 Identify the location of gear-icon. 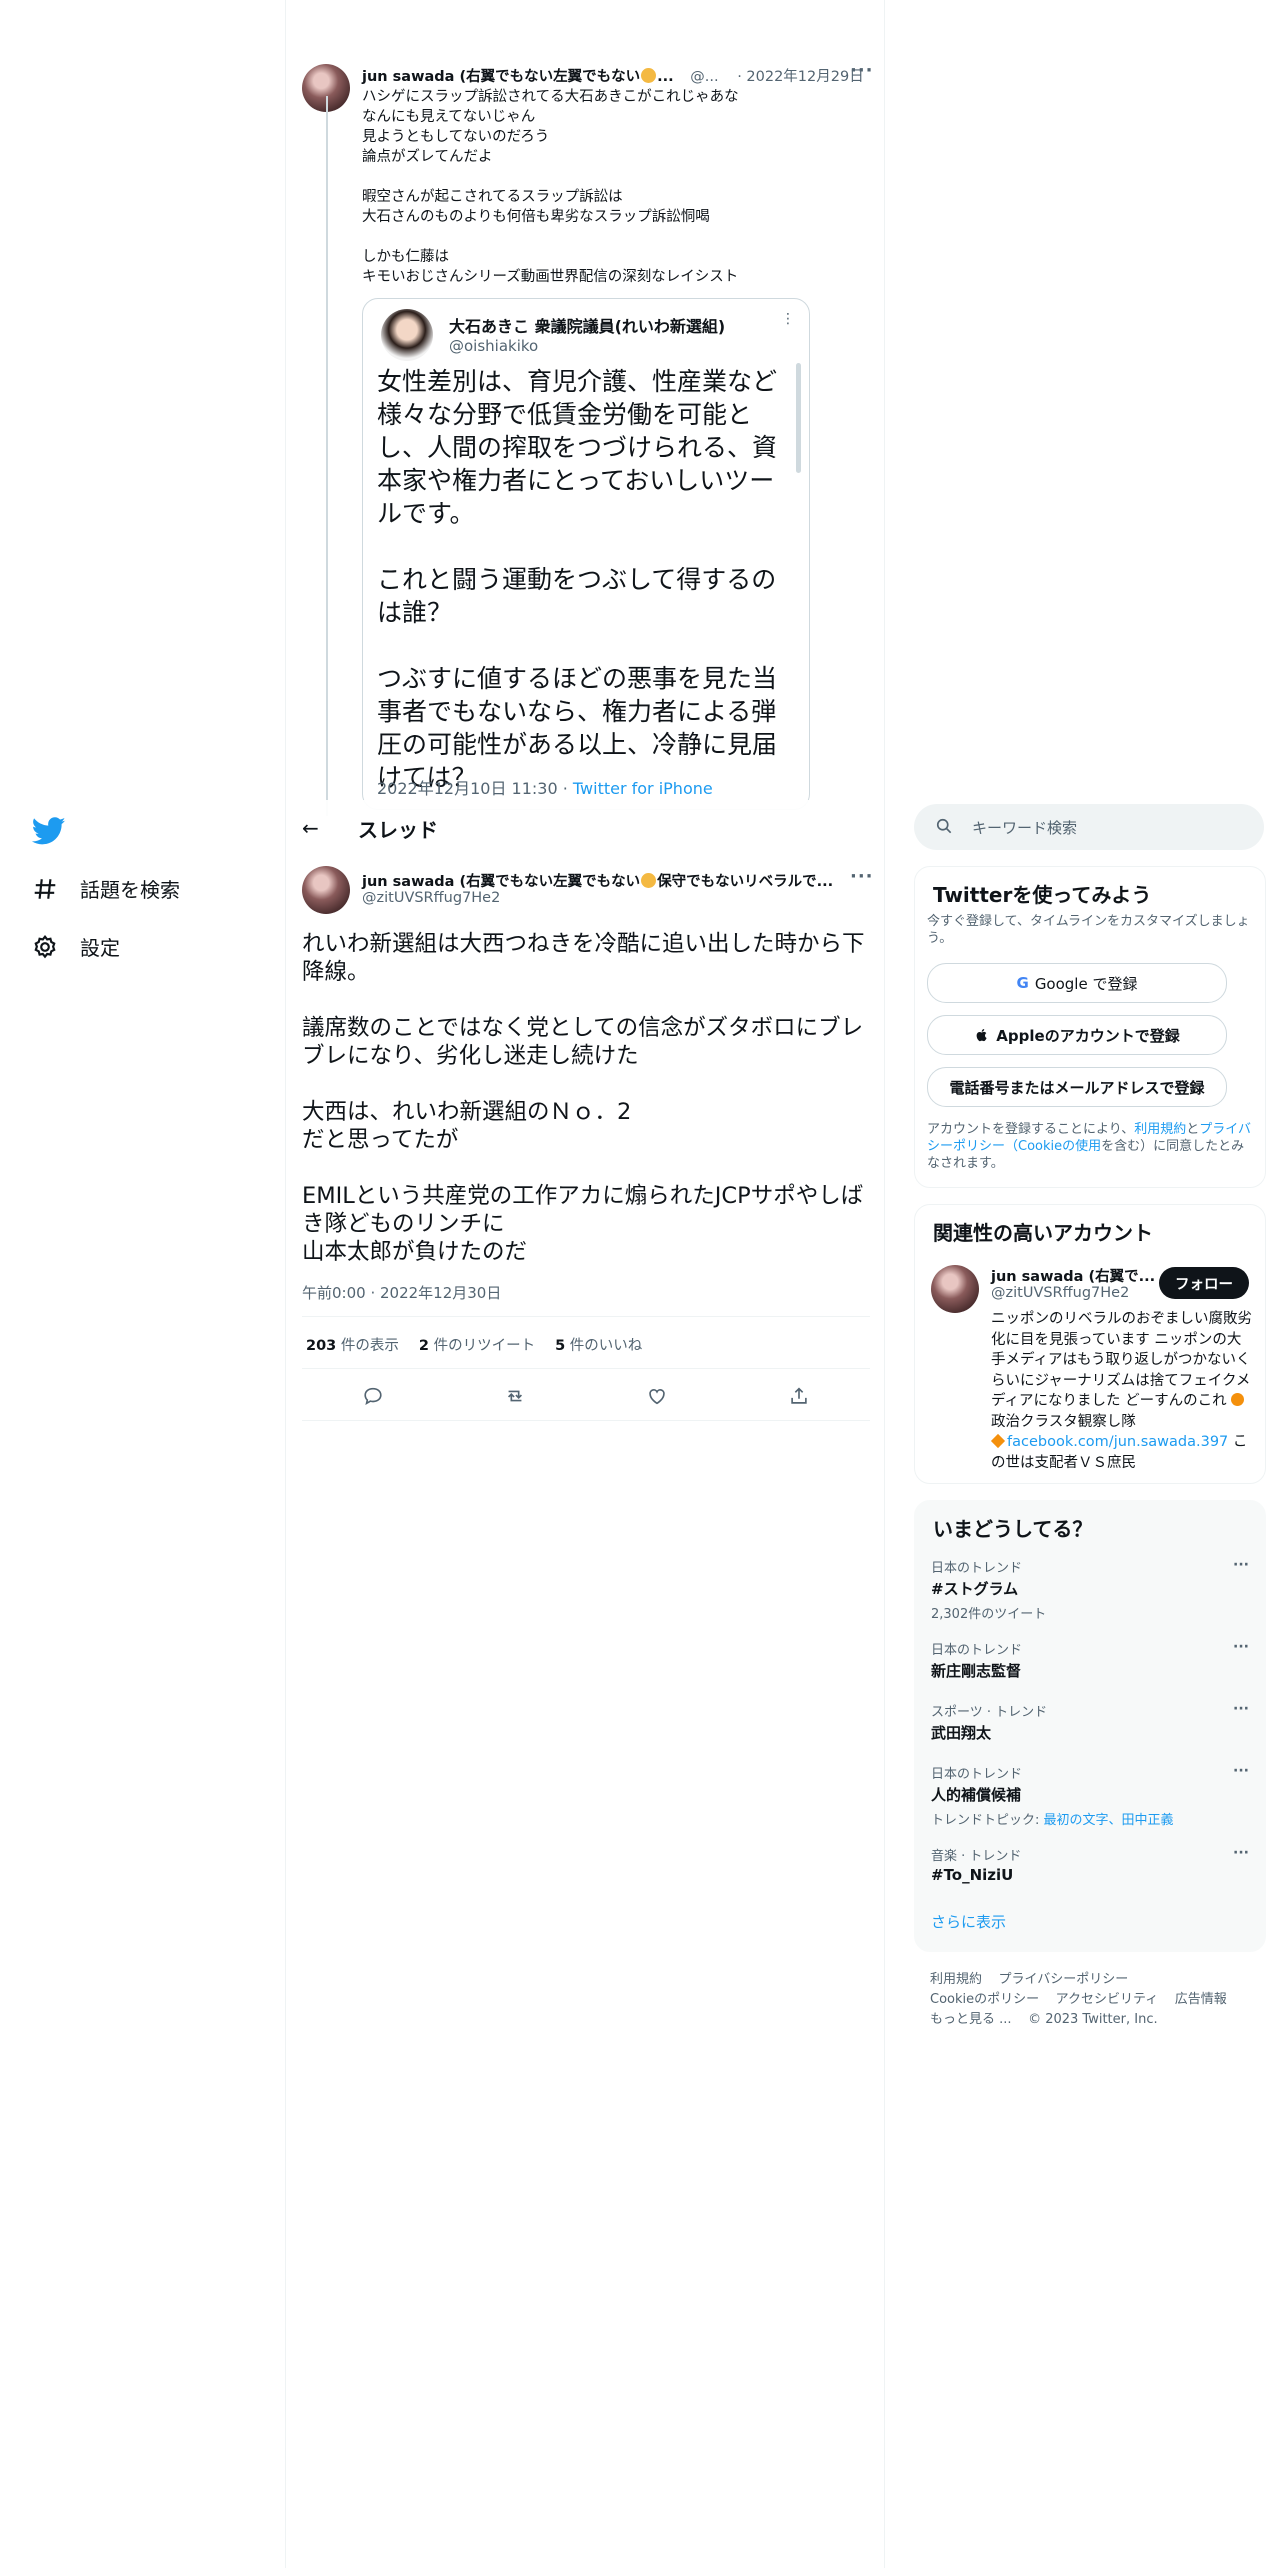
(45, 946).